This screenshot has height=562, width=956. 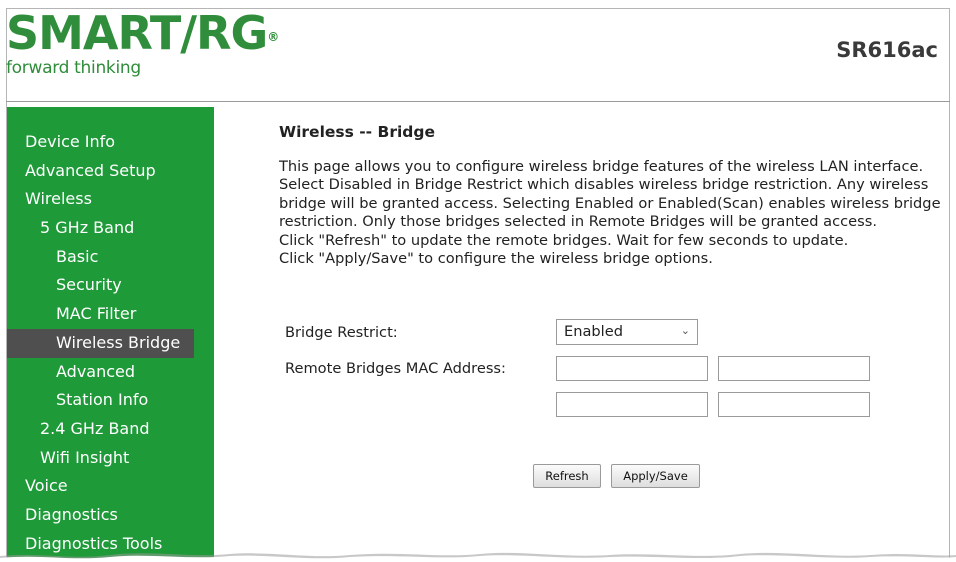 What do you see at coordinates (110, 228) in the screenshot?
I see `sidebar-item-5ghz-band: 5 GHz Band` at bounding box center [110, 228].